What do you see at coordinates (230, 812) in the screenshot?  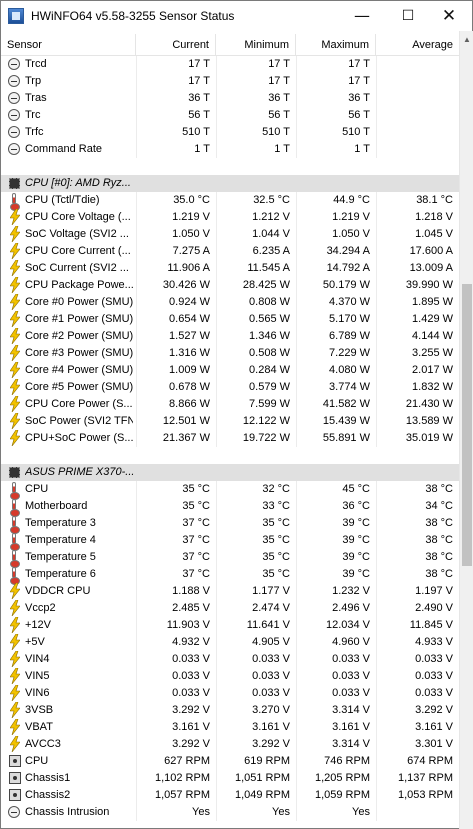 I see `sensor-row: Chassis Intrusion Yes Yes Yes` at bounding box center [230, 812].